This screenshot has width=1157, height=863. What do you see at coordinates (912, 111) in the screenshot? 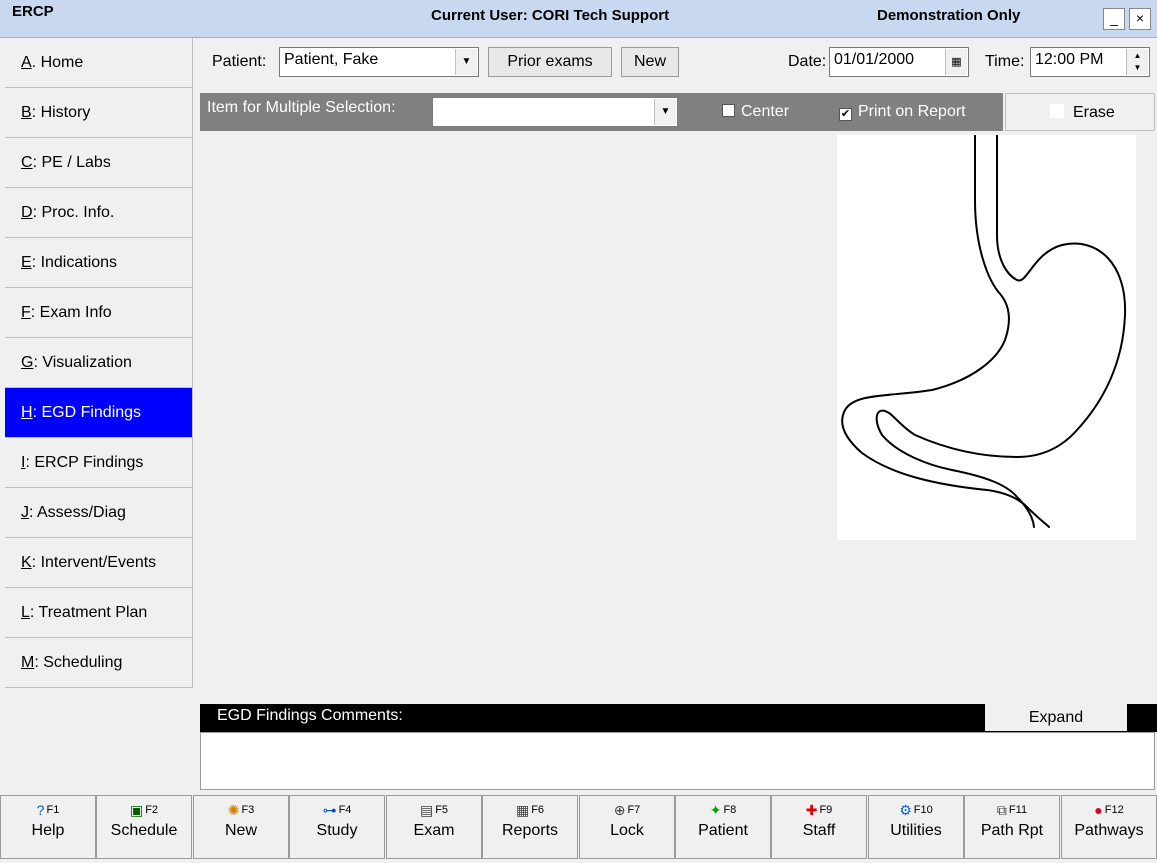
I see `print-on-report-label: Print on Report` at bounding box center [912, 111].